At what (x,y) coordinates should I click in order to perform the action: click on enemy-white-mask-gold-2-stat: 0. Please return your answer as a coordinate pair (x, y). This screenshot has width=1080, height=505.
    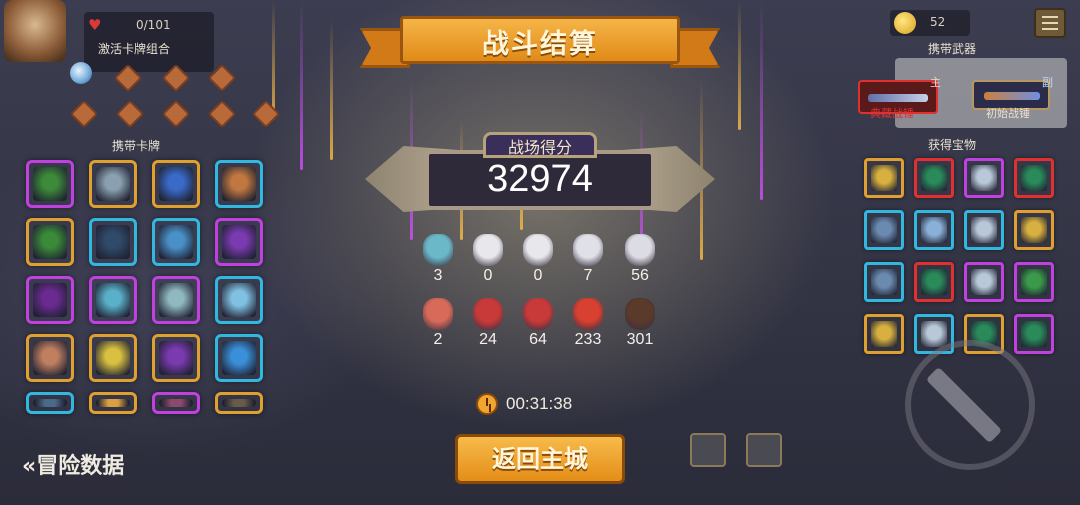
    Looking at the image, I should click on (538, 259).